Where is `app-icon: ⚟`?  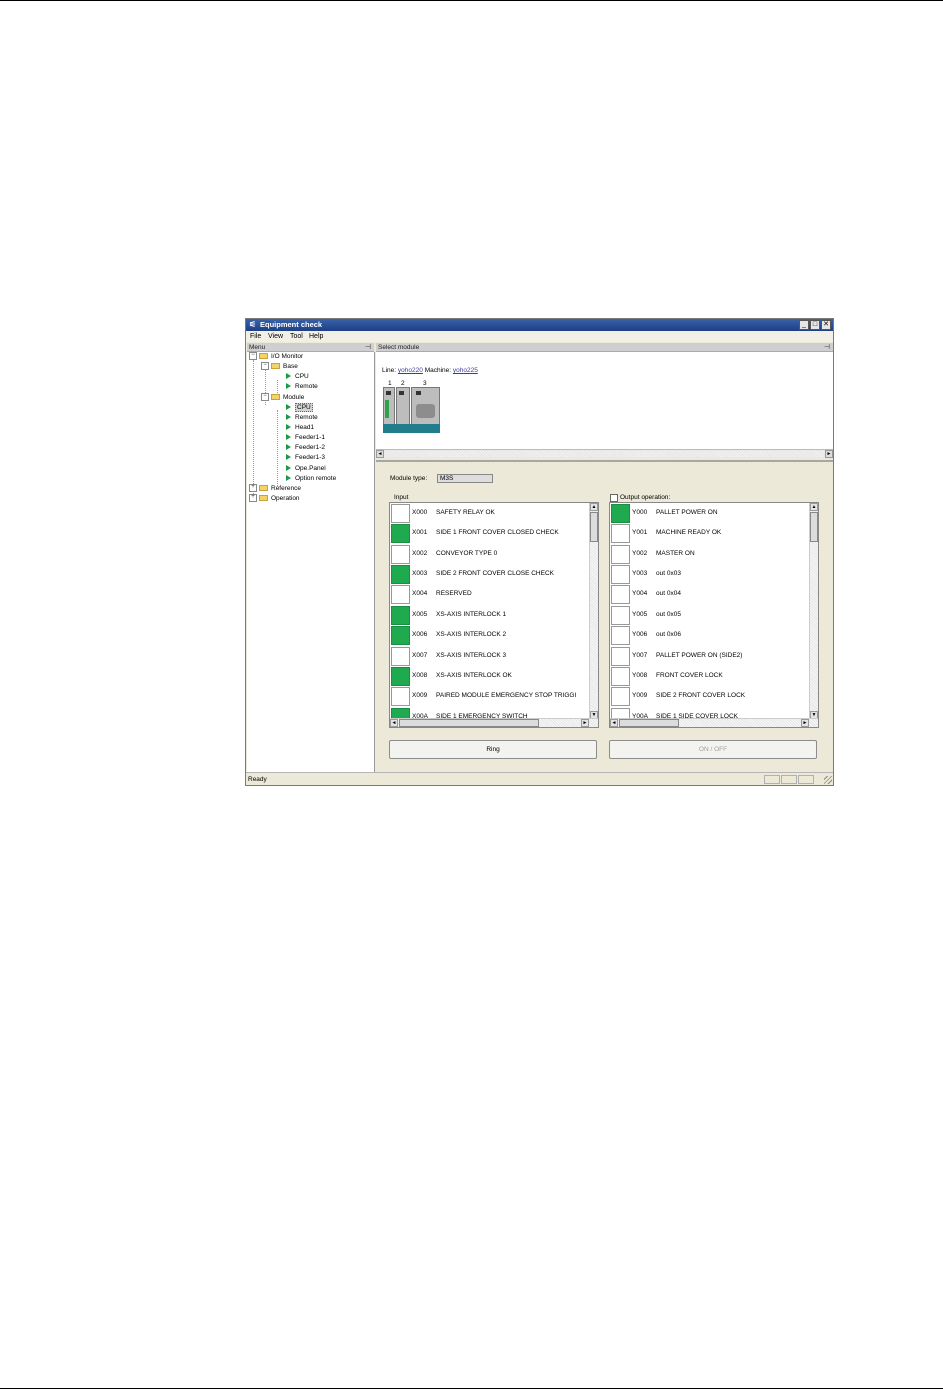 app-icon: ⚟ is located at coordinates (253, 324).